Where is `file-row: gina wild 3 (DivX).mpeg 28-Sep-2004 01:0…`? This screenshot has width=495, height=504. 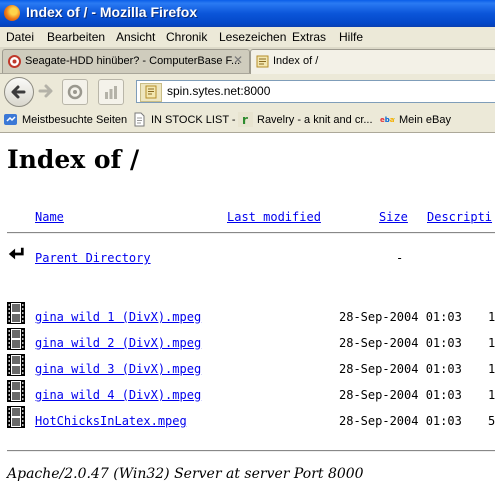
file-row: gina wild 3 (DivX).mpeg 28-Sep-2004 01:0… is located at coordinates (247, 370).